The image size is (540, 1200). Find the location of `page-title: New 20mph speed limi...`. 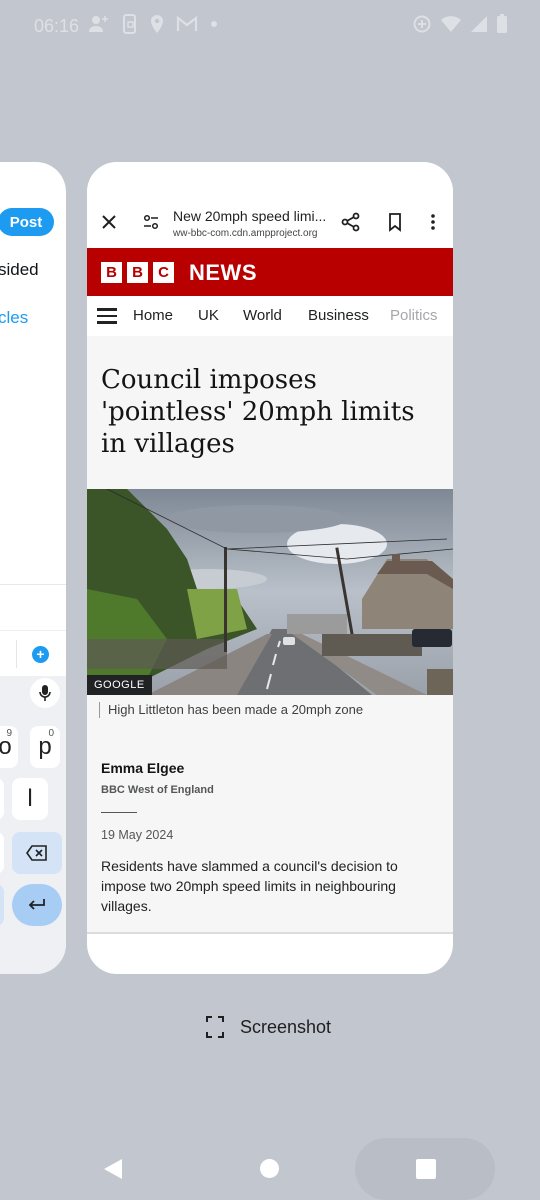

page-title: New 20mph speed limi... is located at coordinates (250, 216).